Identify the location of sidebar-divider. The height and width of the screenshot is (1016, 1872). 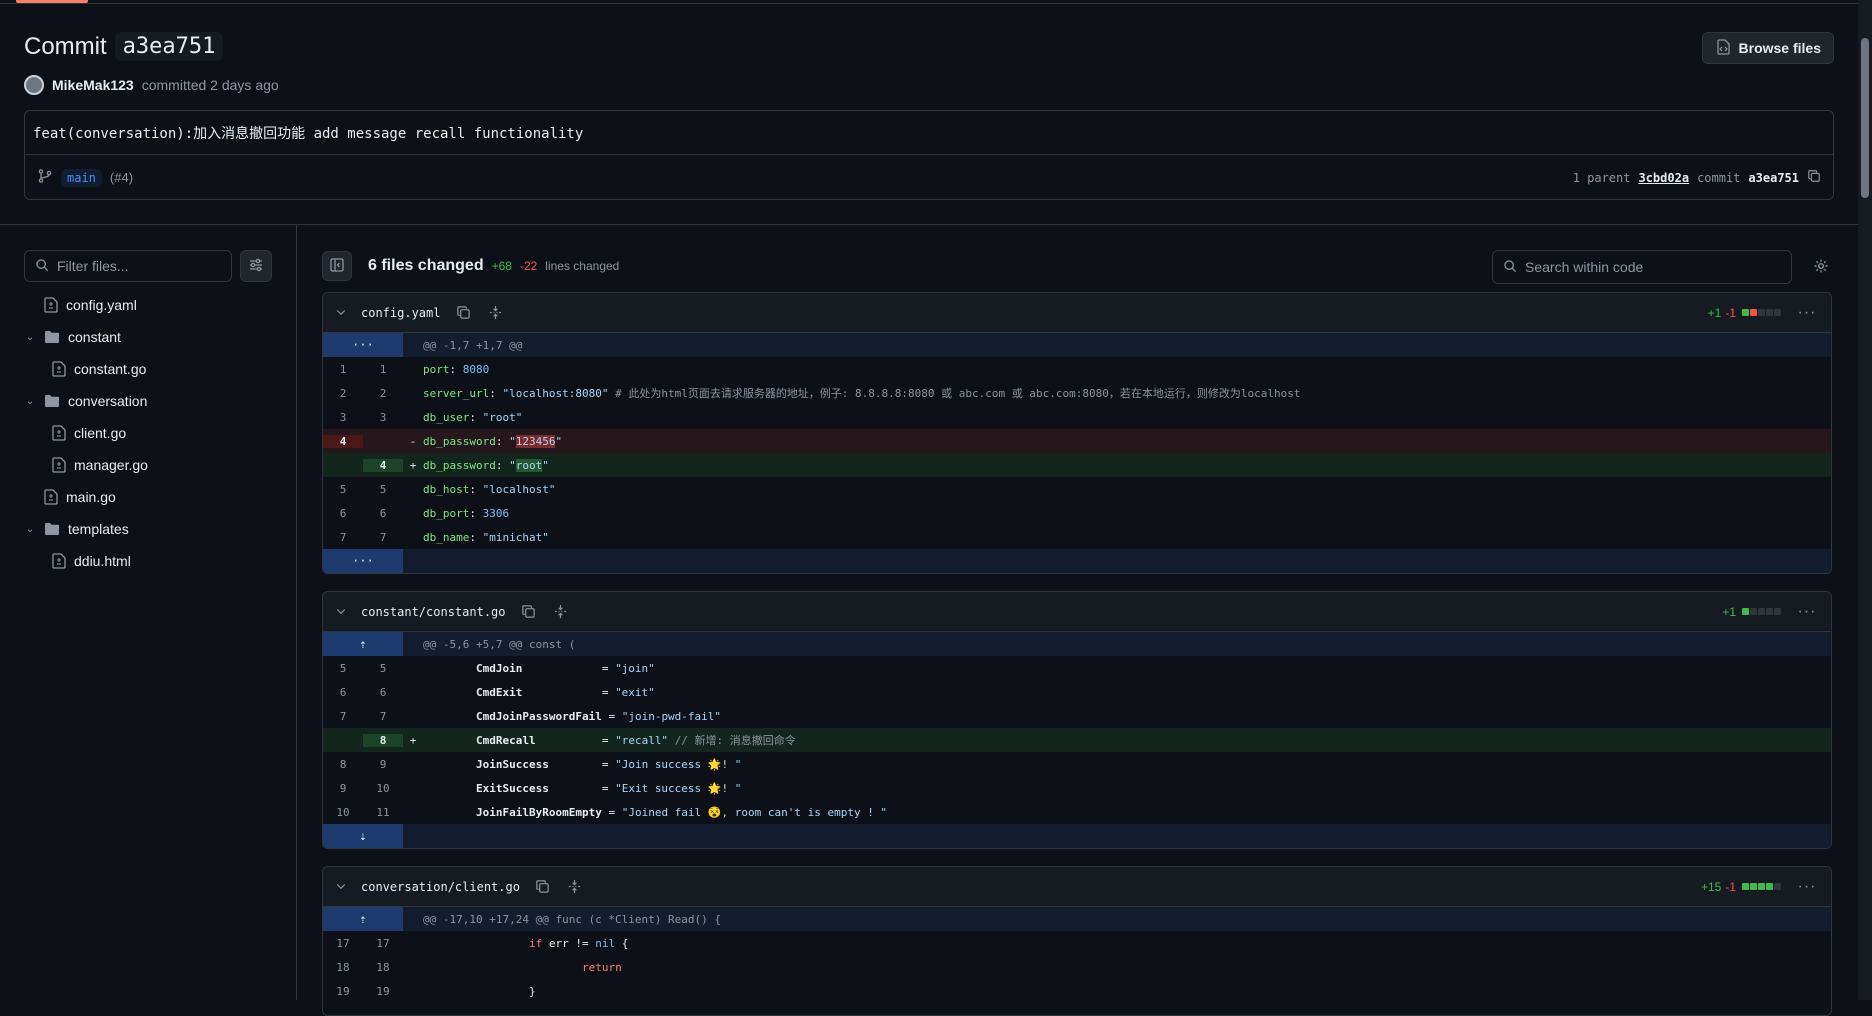
(296, 612).